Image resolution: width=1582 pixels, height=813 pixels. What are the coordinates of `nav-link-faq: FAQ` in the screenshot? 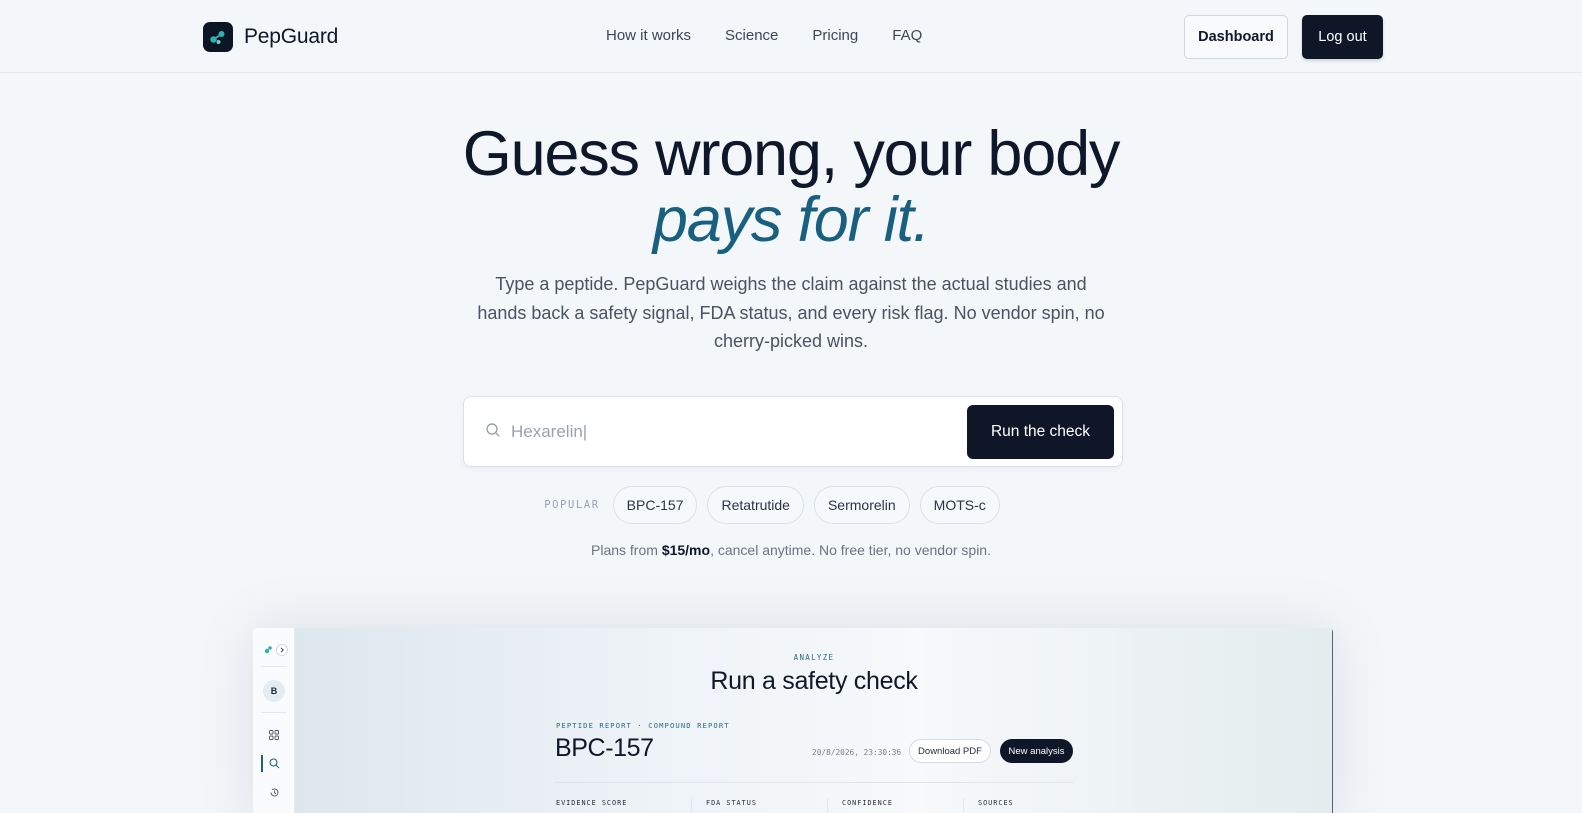 It's located at (907, 35).